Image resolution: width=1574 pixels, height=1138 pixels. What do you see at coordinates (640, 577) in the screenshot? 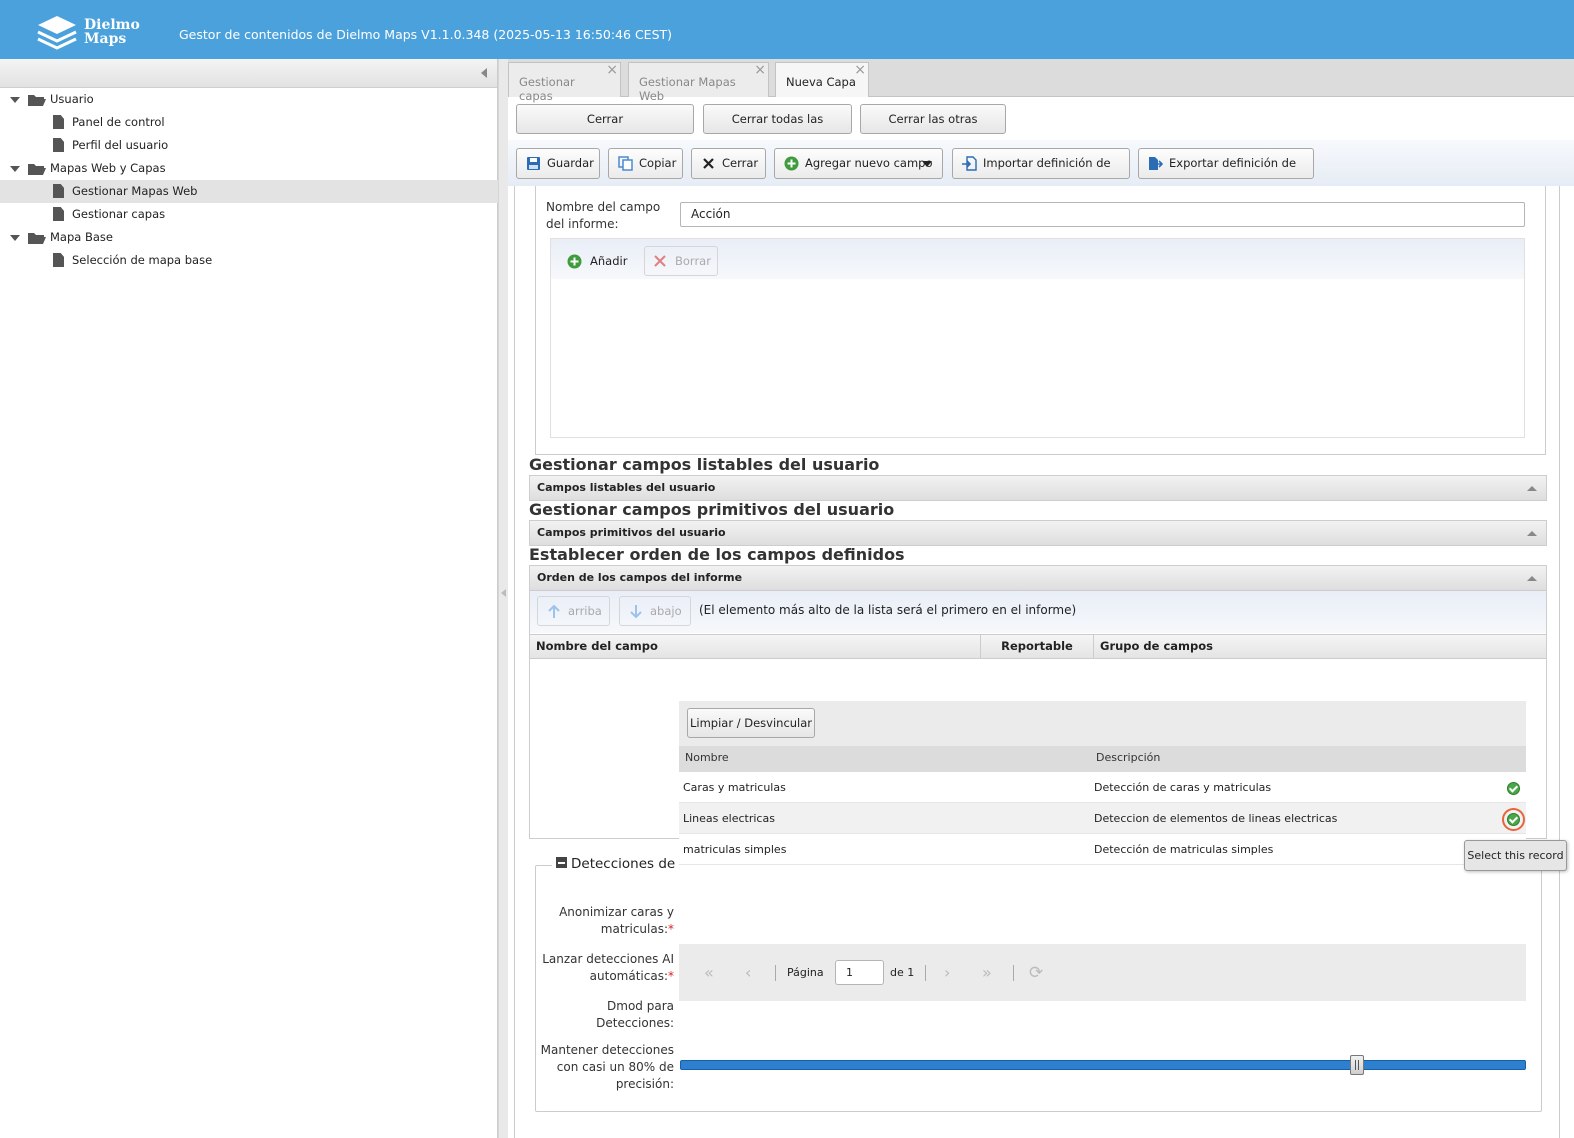
I see `panel-title: Orden de los campos del informe` at bounding box center [640, 577].